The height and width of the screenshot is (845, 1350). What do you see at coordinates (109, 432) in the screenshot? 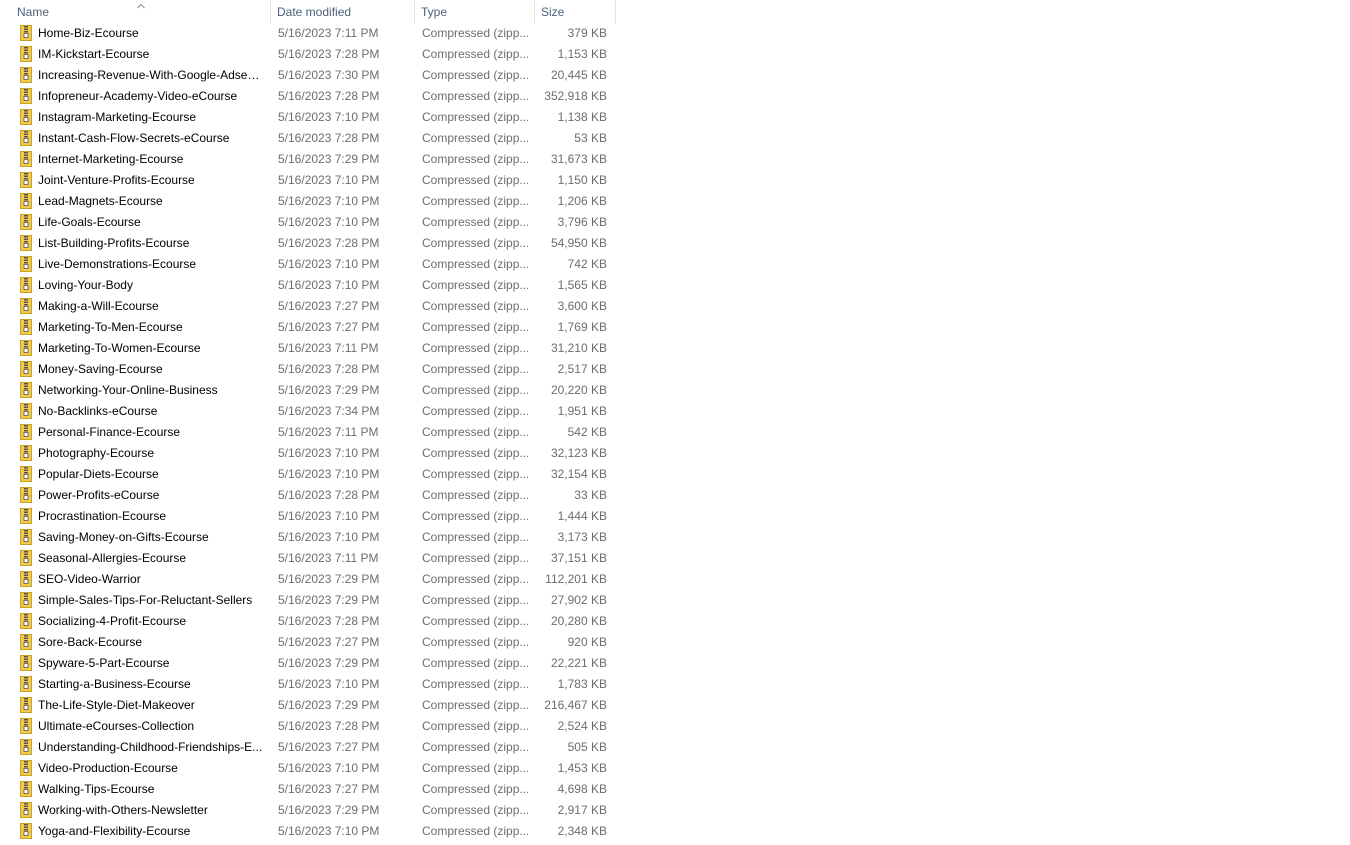
I see `file-name: Personal-Finance-Ecourse` at bounding box center [109, 432].